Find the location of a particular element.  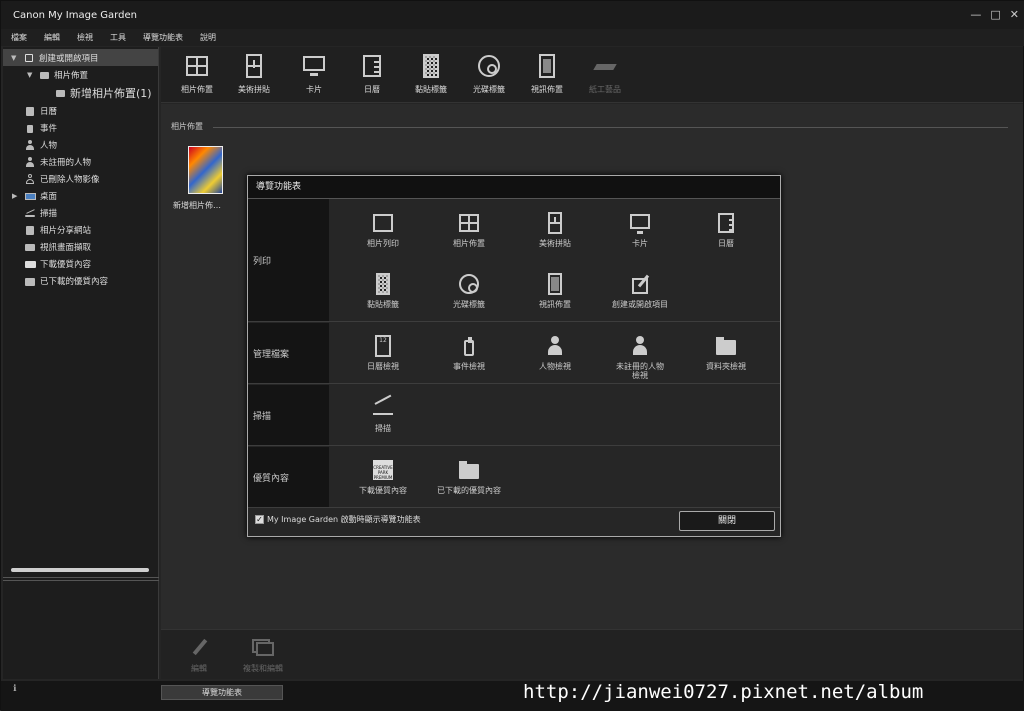

downloaded-premium-item: 已下載的優質內容 is located at coordinates (469, 476).